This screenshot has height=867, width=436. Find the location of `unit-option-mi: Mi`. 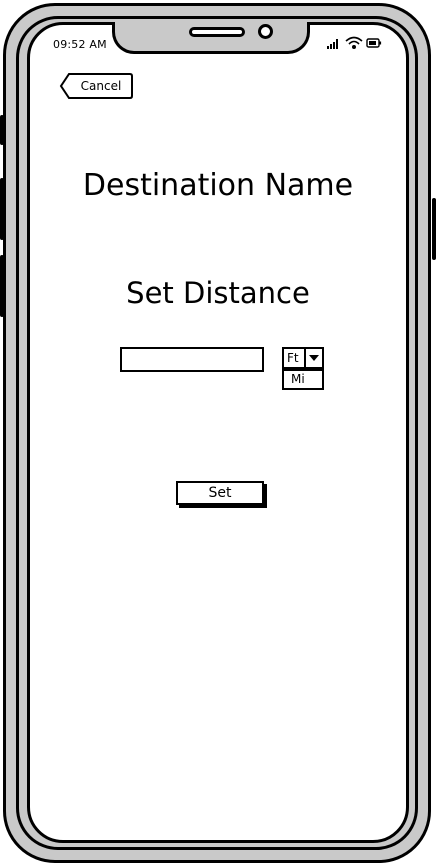

unit-option-mi: Mi is located at coordinates (303, 379).